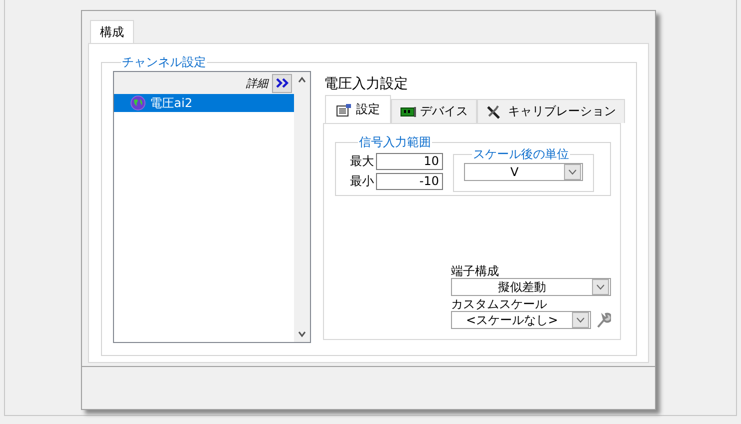 This screenshot has width=741, height=424. Describe the element at coordinates (409, 181) in the screenshot. I see `number-field: -10` at that location.